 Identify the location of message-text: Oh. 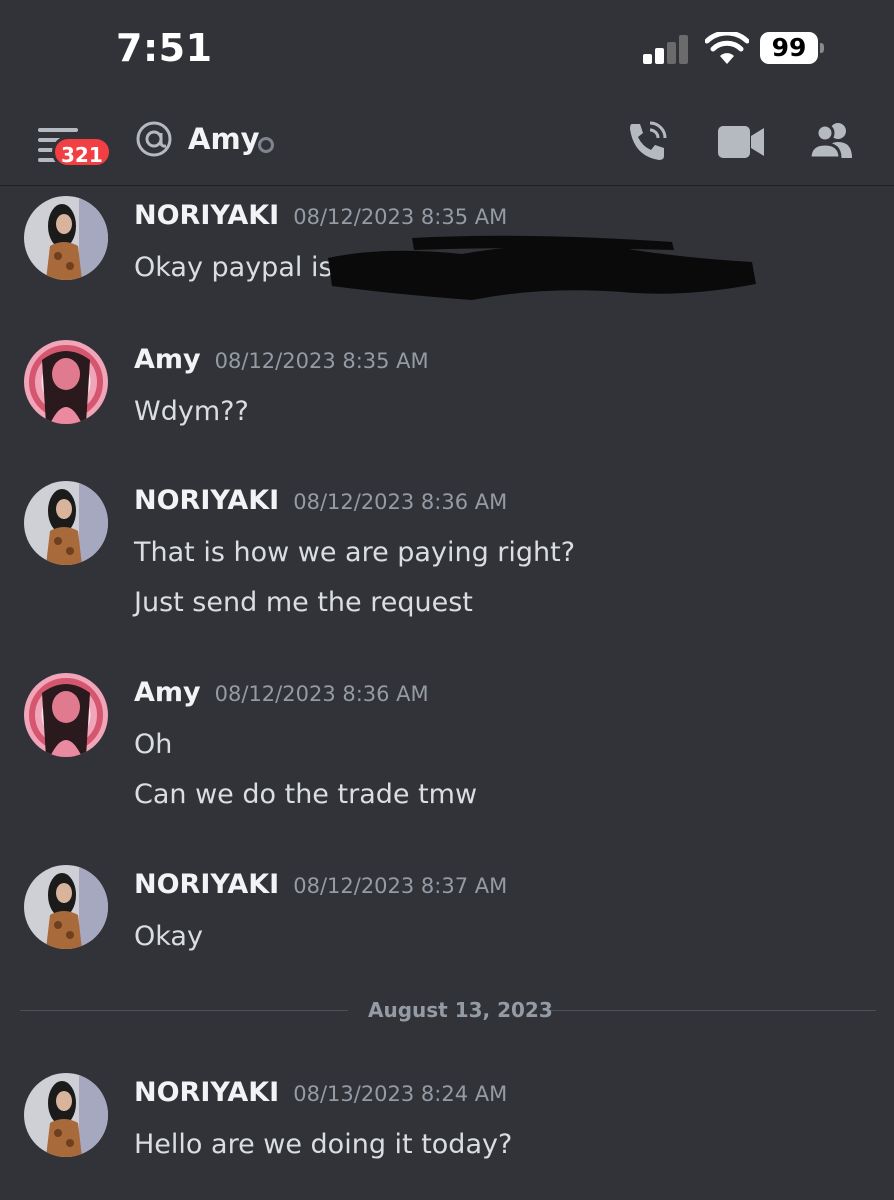
(153, 744).